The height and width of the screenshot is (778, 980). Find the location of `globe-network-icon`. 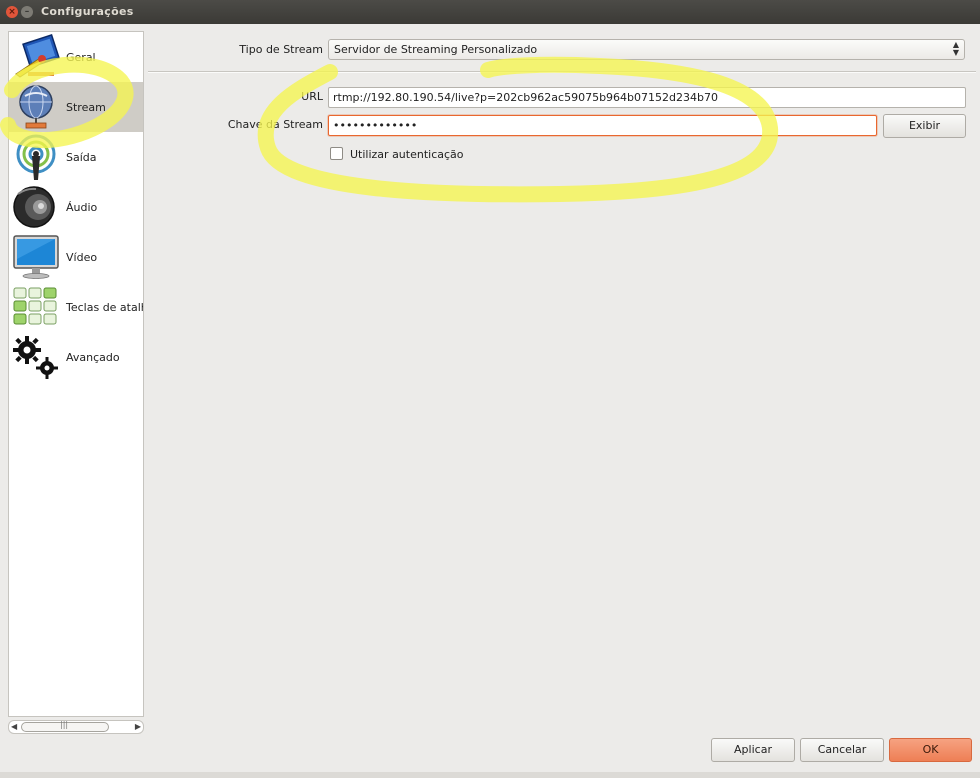

globe-network-icon is located at coordinates (36, 107).